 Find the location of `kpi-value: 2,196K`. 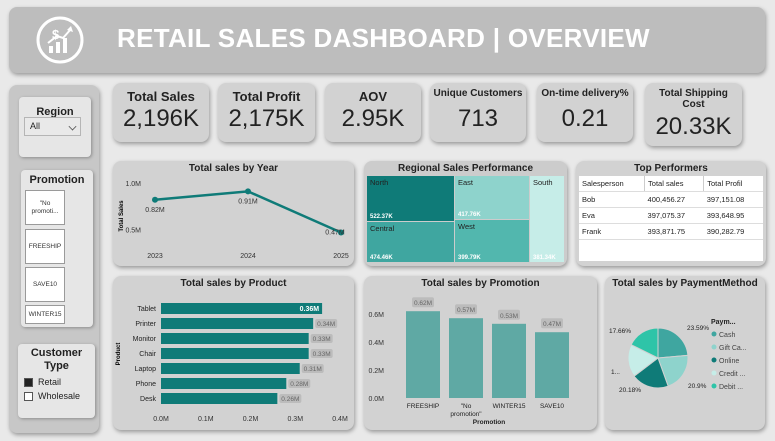

kpi-value: 2,196K is located at coordinates (161, 118).